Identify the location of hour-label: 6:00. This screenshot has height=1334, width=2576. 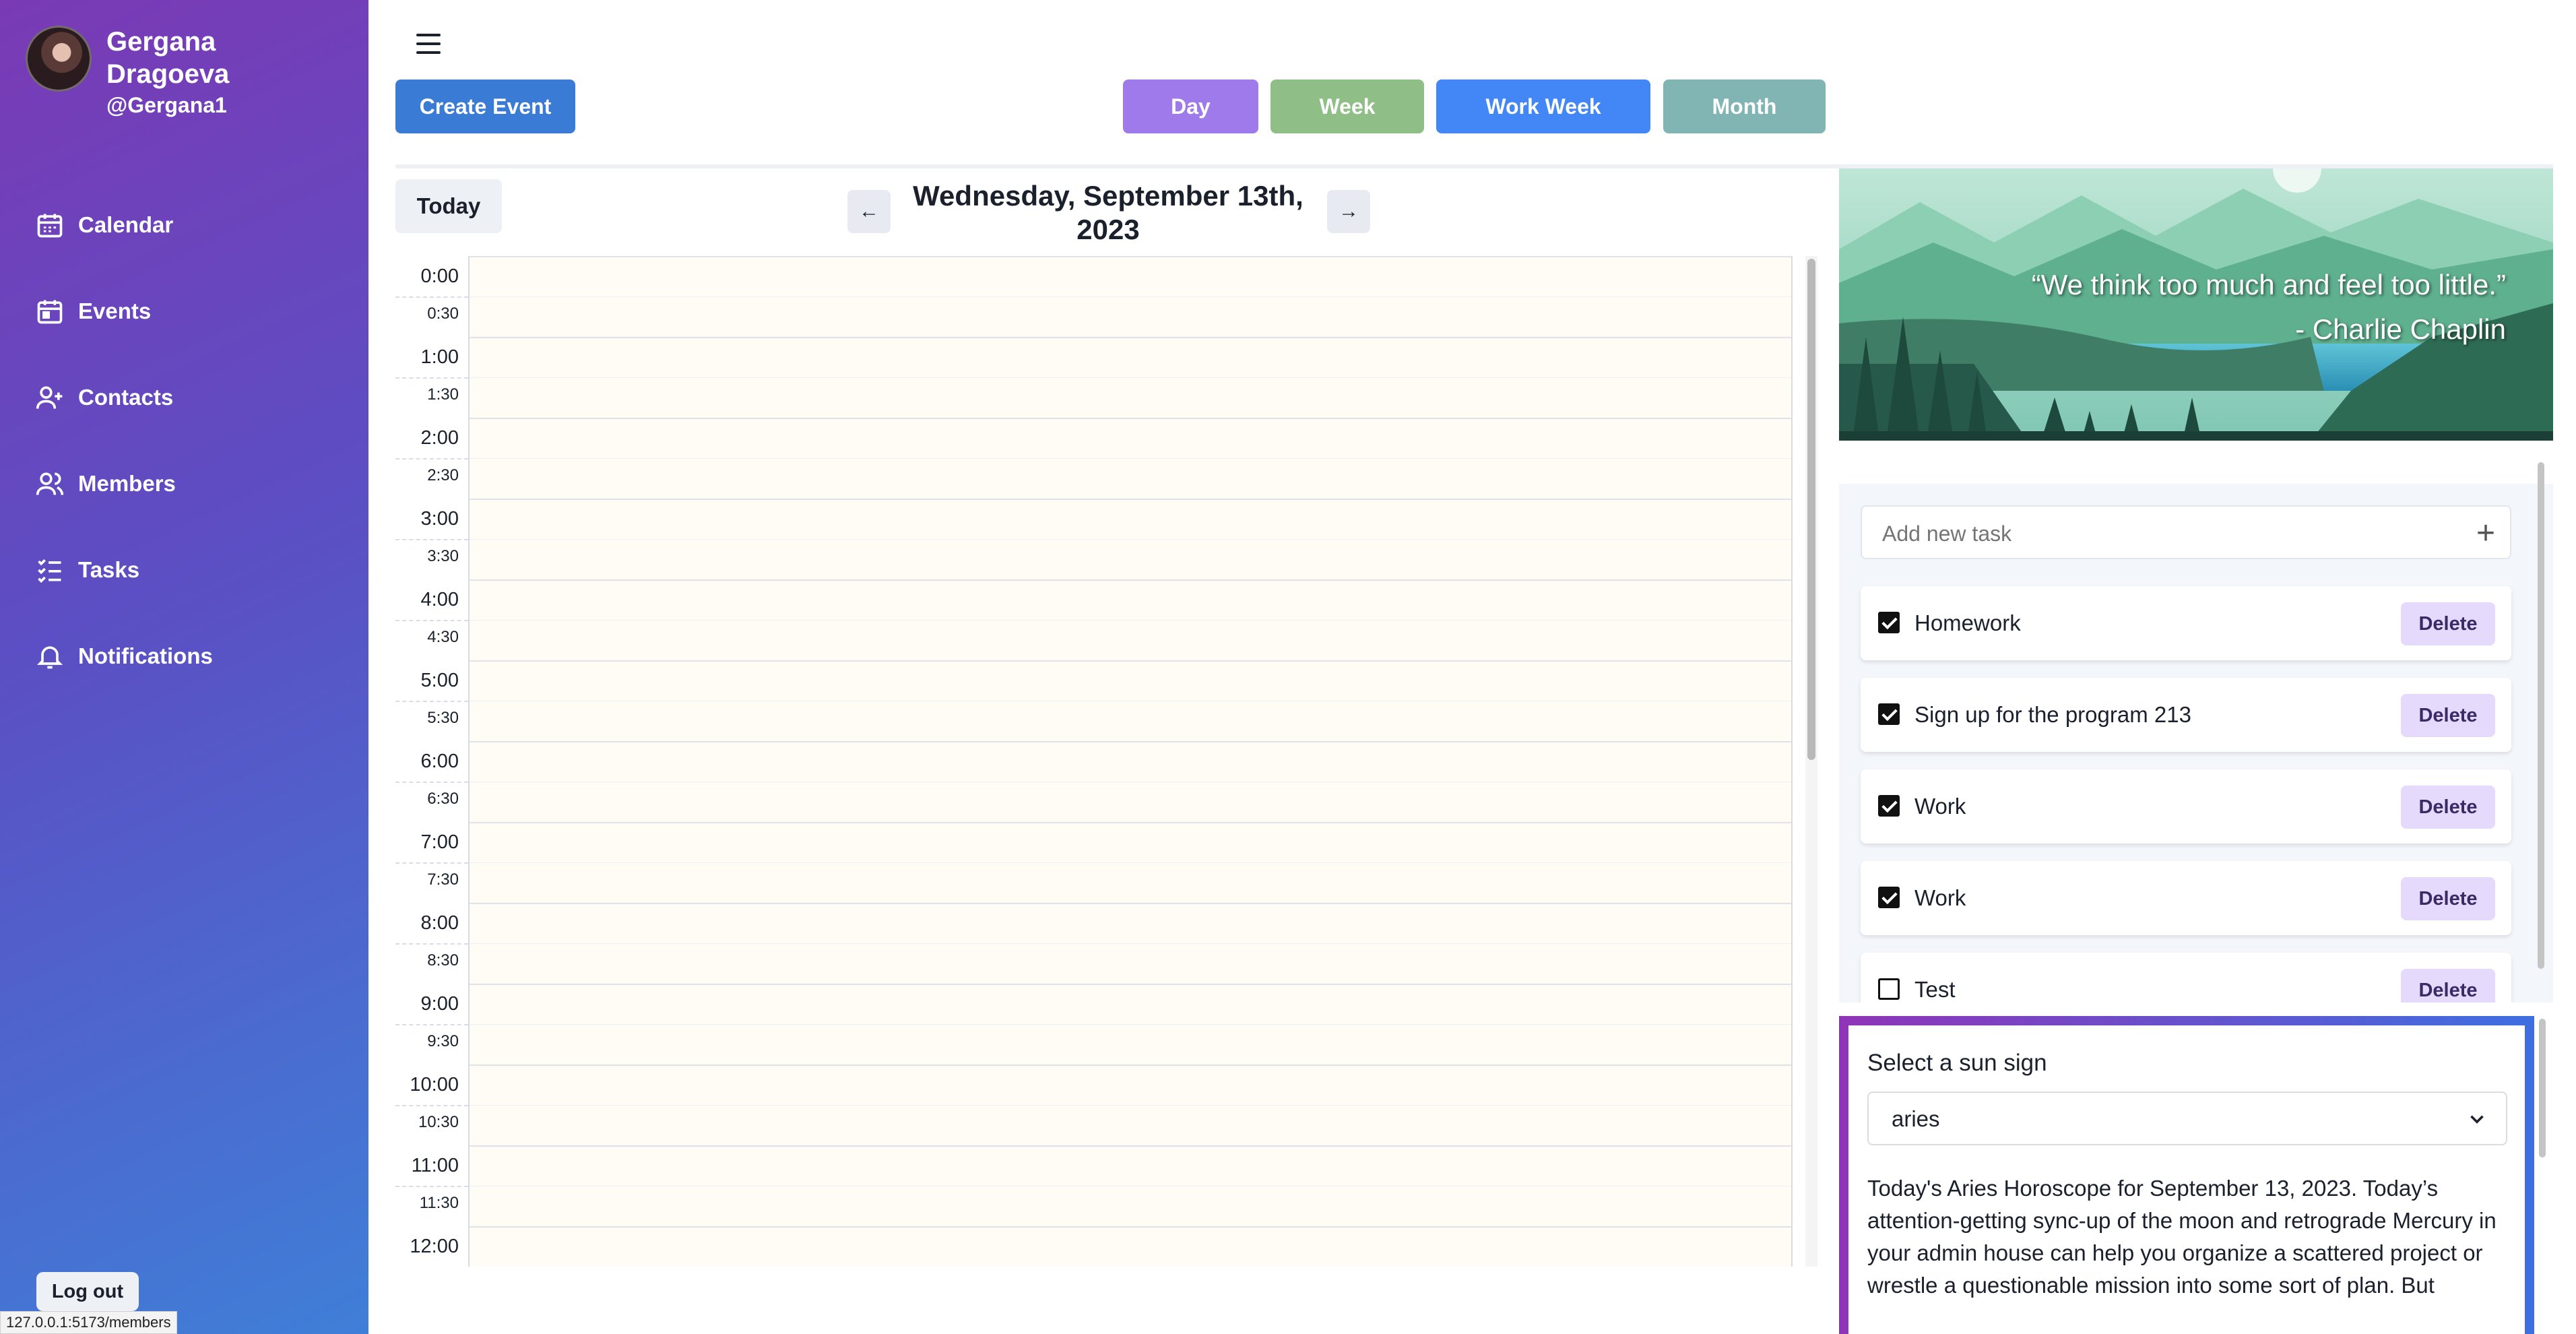
(440, 761).